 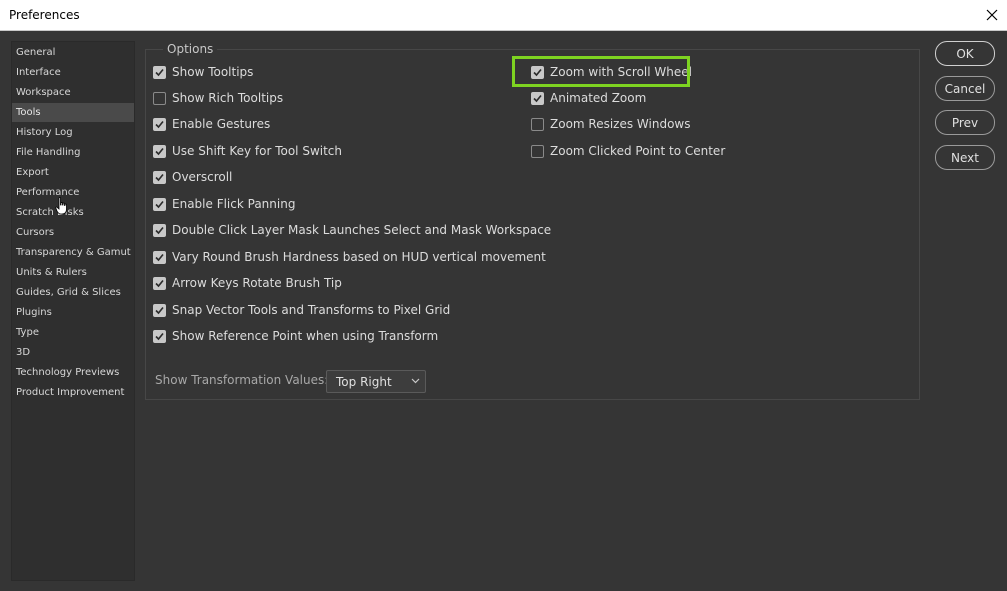 I want to click on option-label: Use Shift Key for Tool Switch, so click(x=257, y=151).